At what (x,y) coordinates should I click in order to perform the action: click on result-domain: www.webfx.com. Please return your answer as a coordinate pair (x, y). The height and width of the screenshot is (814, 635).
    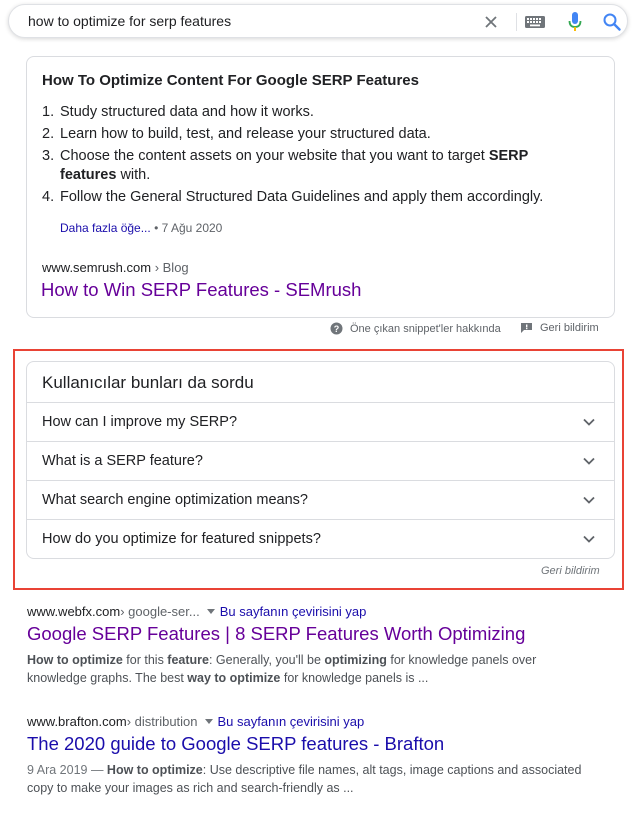
    Looking at the image, I should click on (74, 611).